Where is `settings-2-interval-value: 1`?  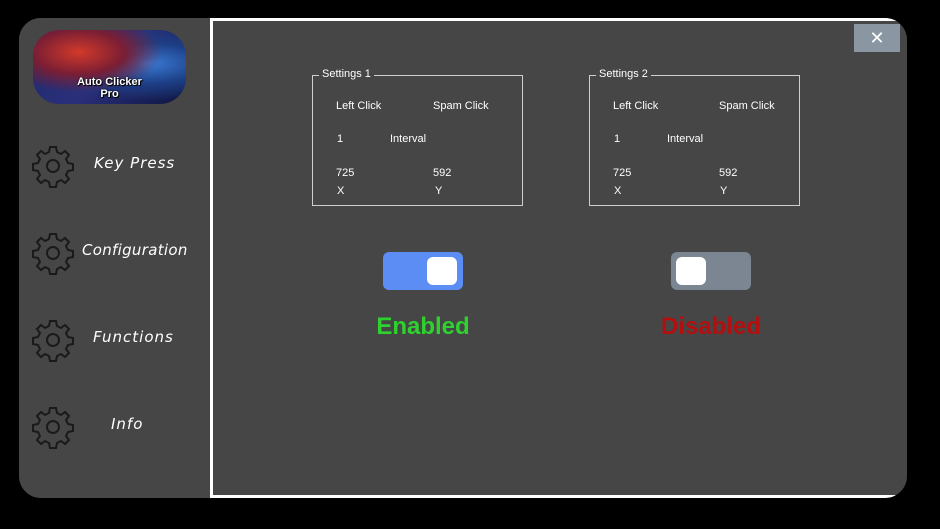
settings-2-interval-value: 1 is located at coordinates (617, 139).